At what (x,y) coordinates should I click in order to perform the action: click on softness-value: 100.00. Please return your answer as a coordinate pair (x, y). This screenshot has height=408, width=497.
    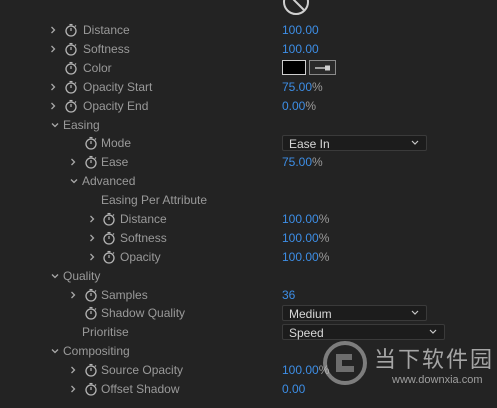
    Looking at the image, I should click on (300, 49).